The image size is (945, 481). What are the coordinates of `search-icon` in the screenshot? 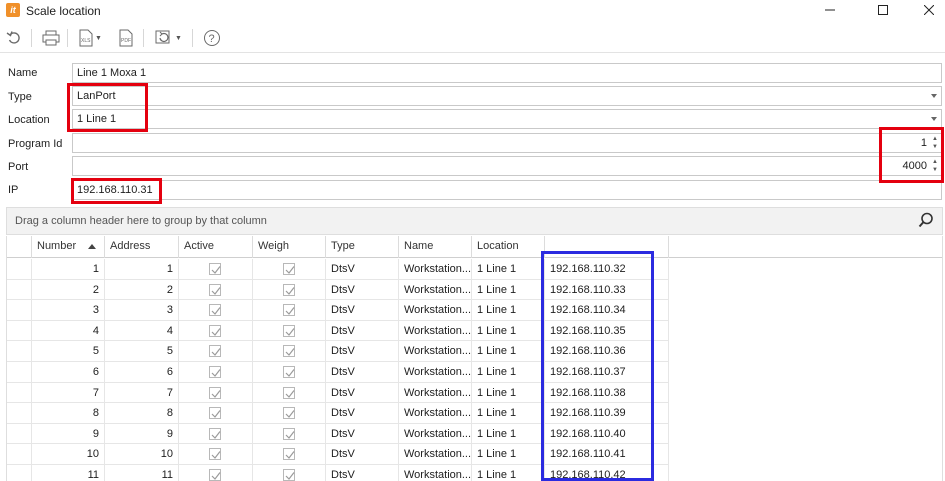 It's located at (926, 220).